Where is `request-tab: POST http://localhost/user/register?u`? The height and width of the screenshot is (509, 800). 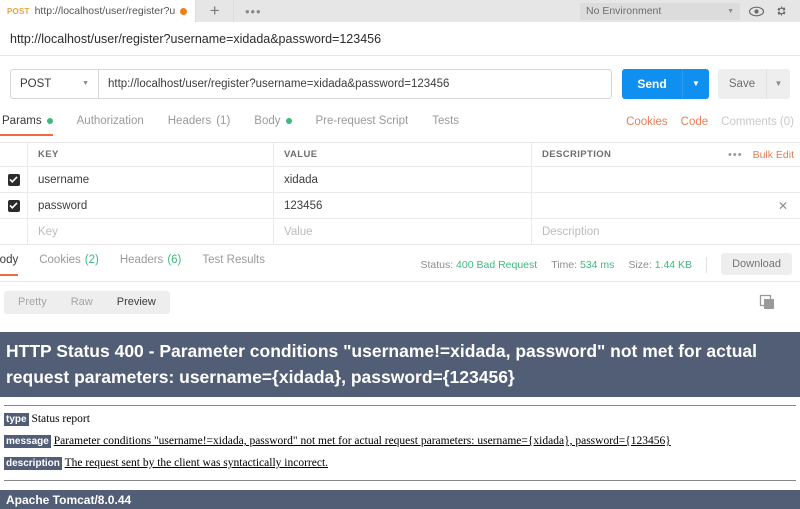 request-tab: POST http://localhost/user/register?u is located at coordinates (98, 11).